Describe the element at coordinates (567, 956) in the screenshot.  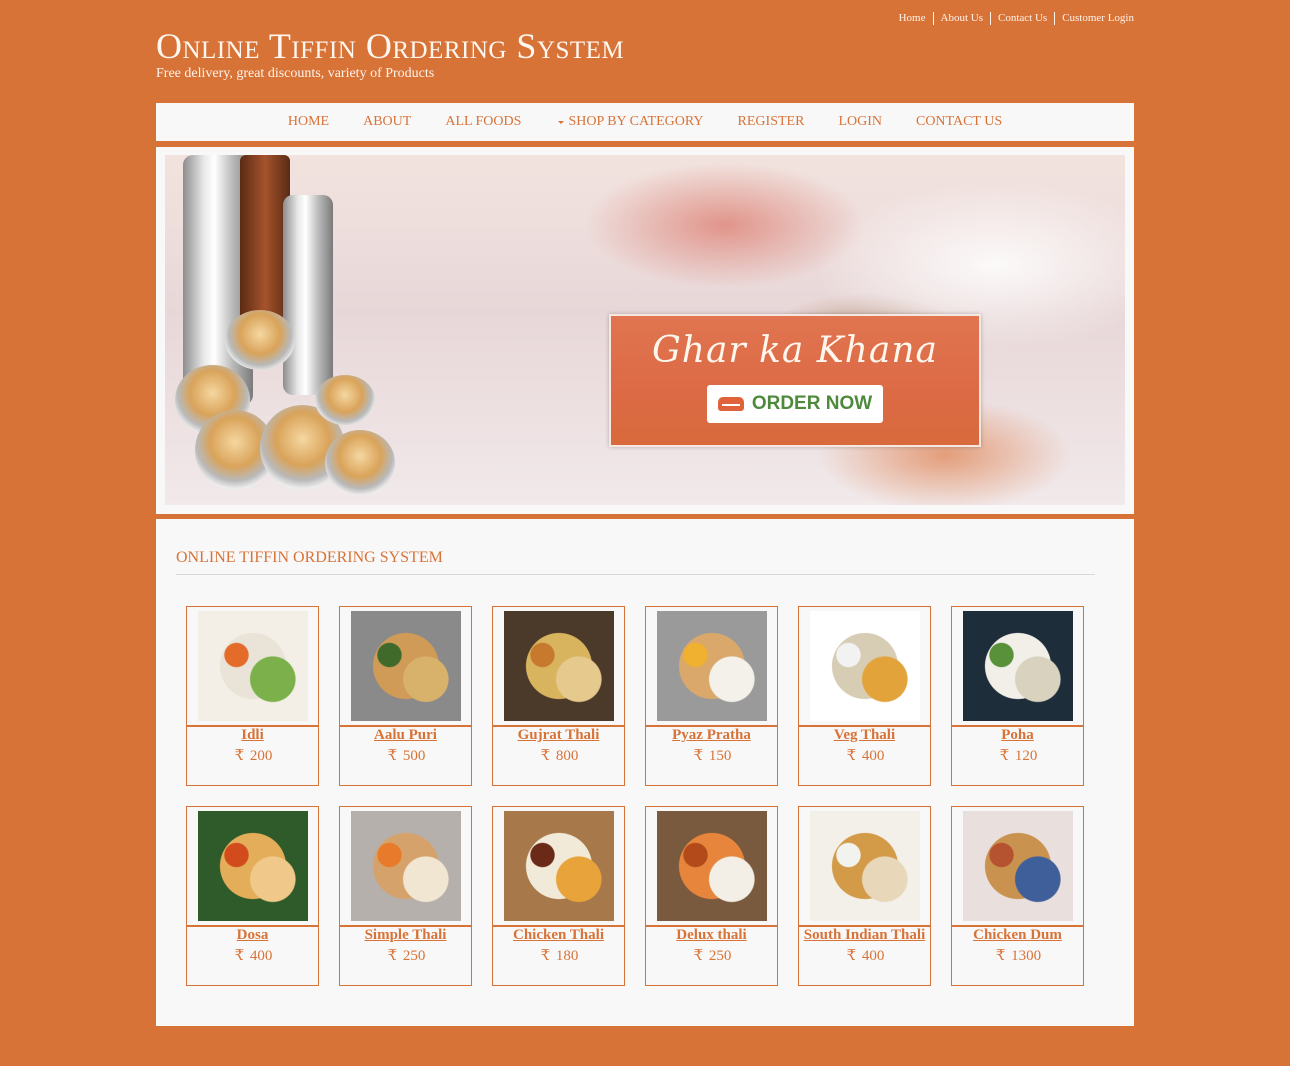
I see `product-price-value: 180` at that location.